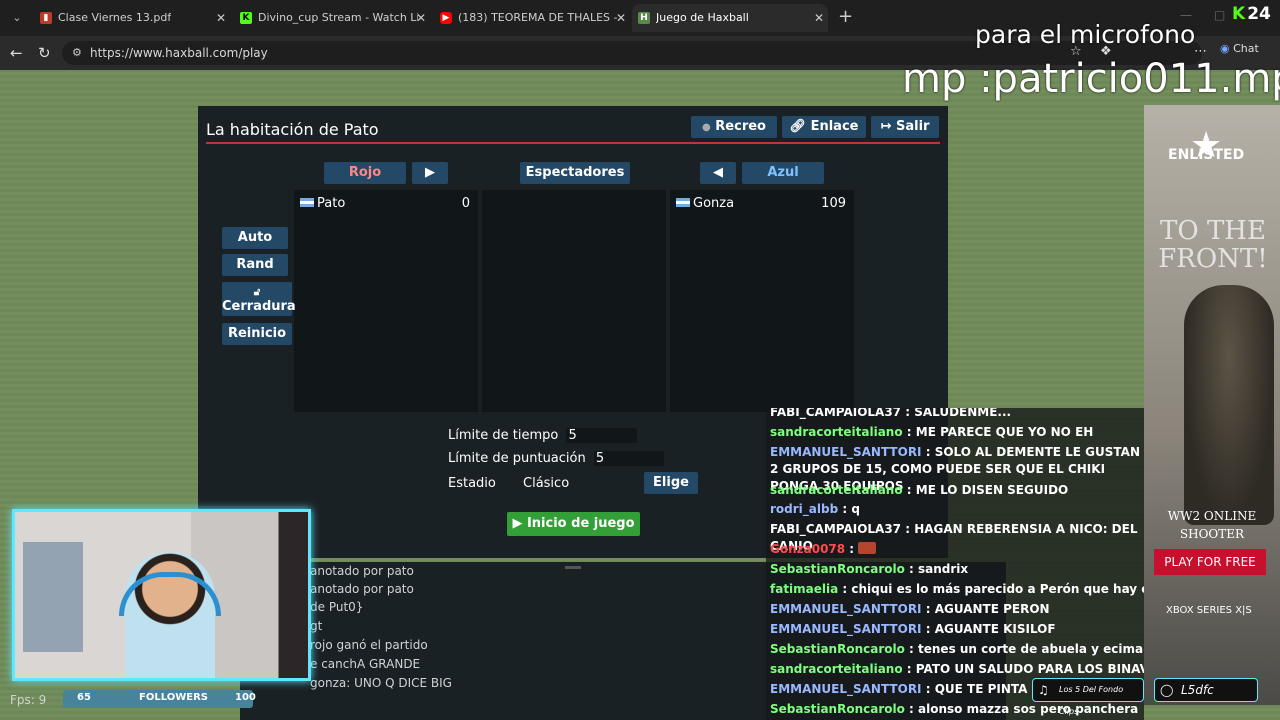 This screenshot has height=720, width=1280. I want to click on chat-message: EMMANUEL_SANTTORI : AGUANTE PERON, so click(910, 609).